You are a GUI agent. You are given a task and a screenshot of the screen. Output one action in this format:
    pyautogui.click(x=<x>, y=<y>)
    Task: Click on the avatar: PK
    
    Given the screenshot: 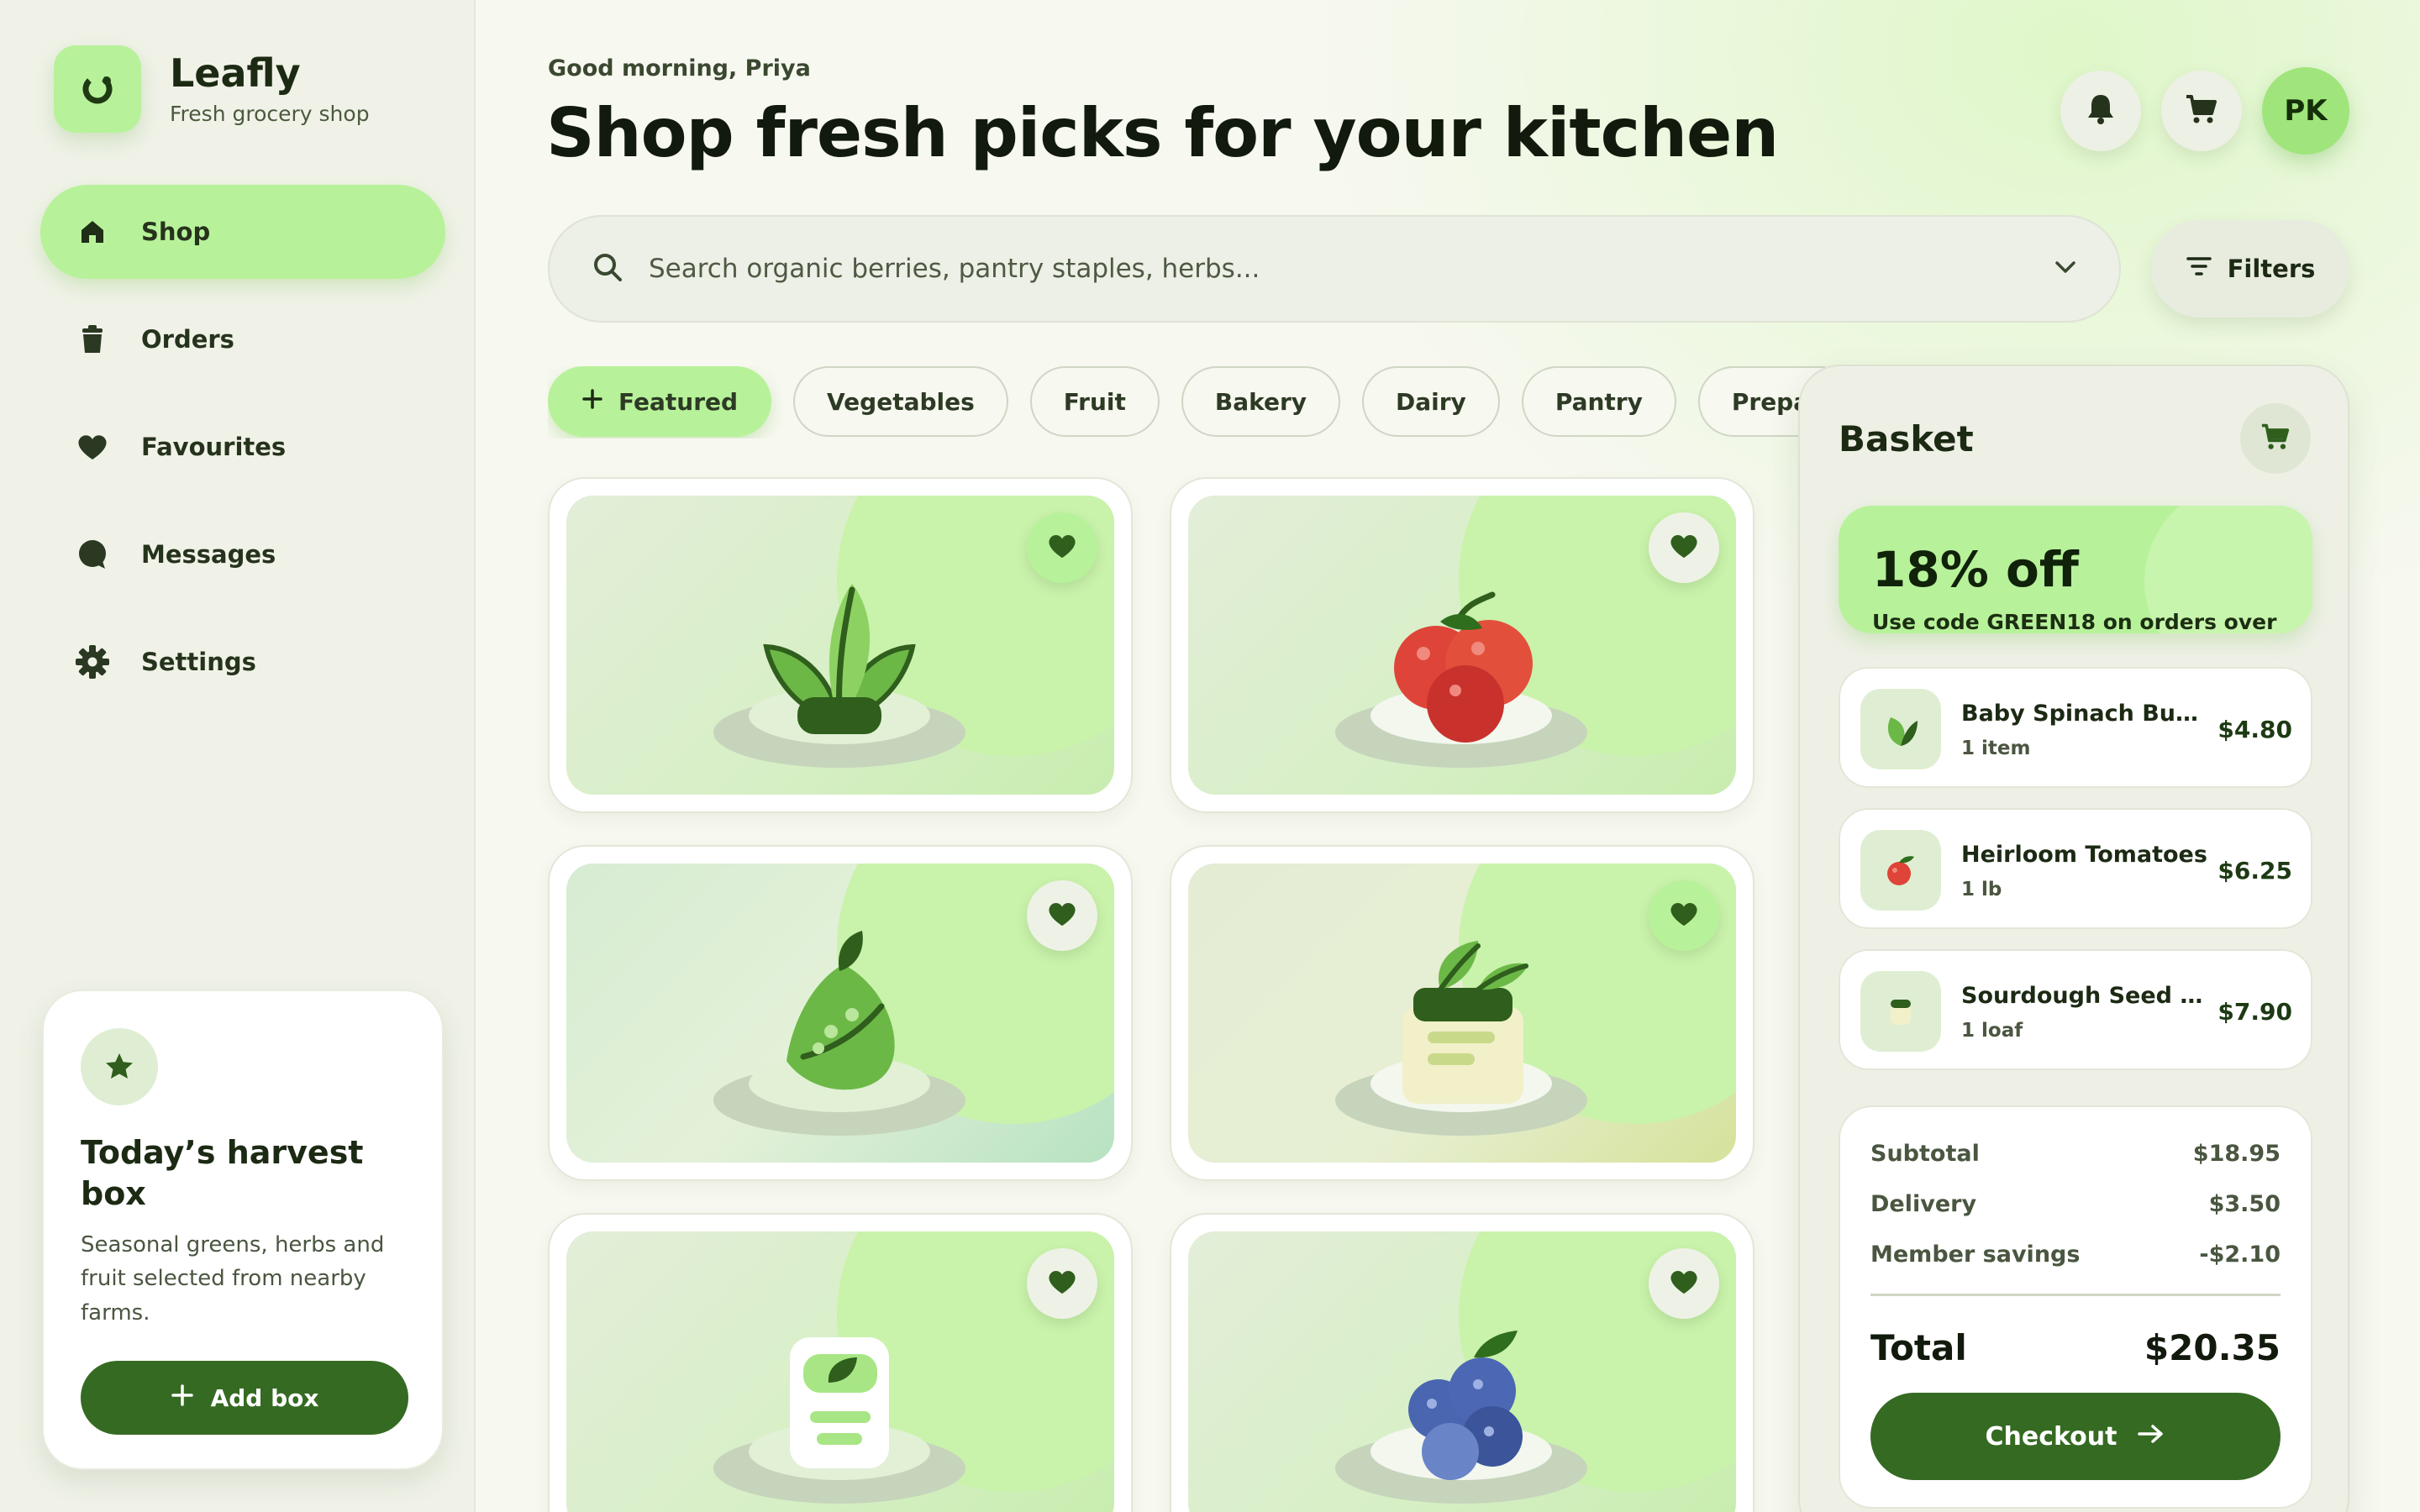 What is the action you would take?
    pyautogui.click(x=2305, y=111)
    